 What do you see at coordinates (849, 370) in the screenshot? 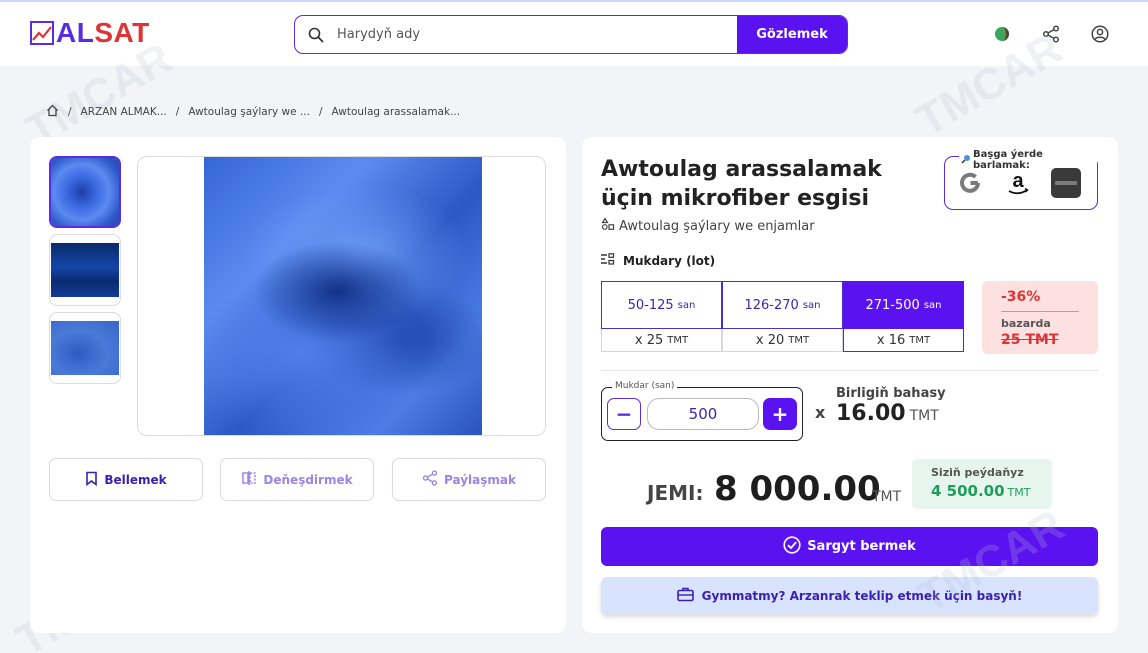
I see `section-divider` at bounding box center [849, 370].